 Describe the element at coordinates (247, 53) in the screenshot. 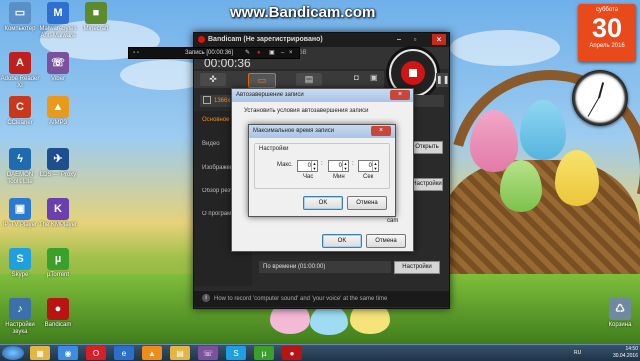

I see `pencil-icon: ✎` at that location.